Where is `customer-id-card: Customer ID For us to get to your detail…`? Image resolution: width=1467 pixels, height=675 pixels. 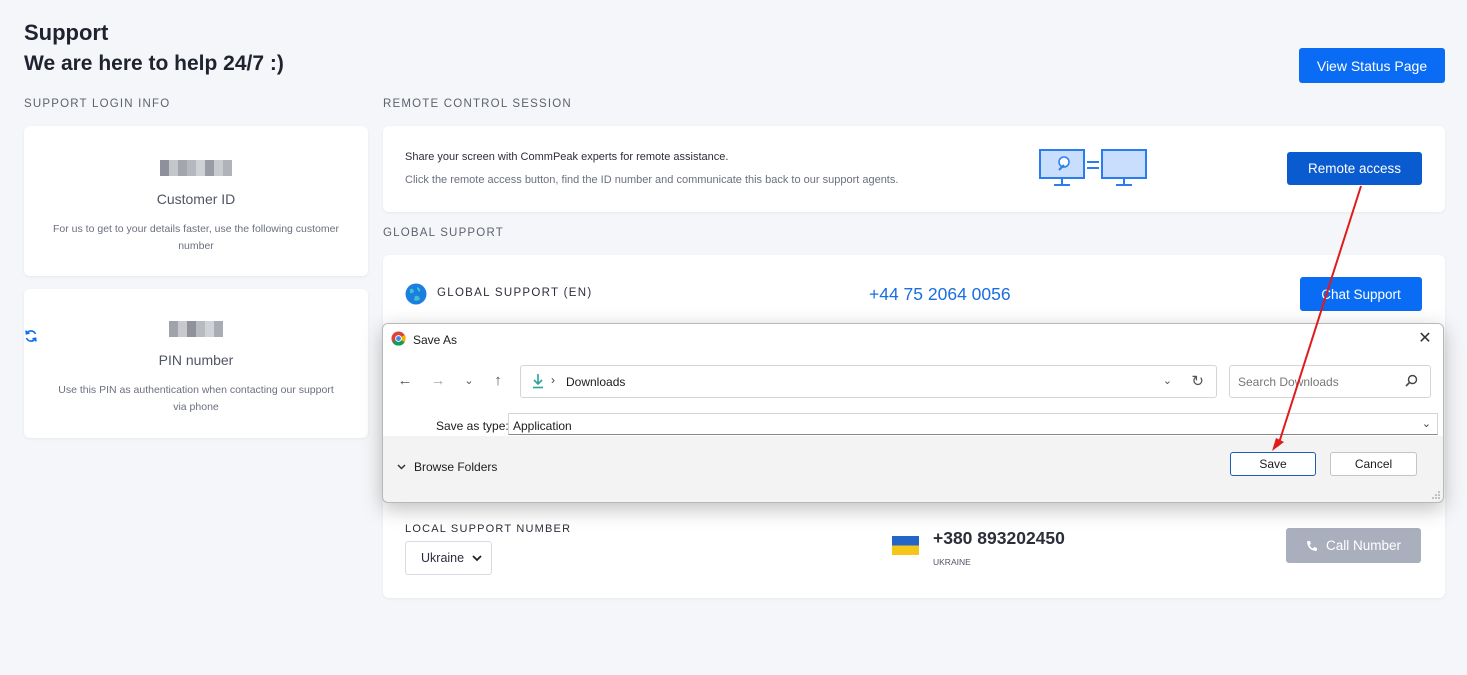
customer-id-card: Customer ID For us to get to your detail… is located at coordinates (196, 201).